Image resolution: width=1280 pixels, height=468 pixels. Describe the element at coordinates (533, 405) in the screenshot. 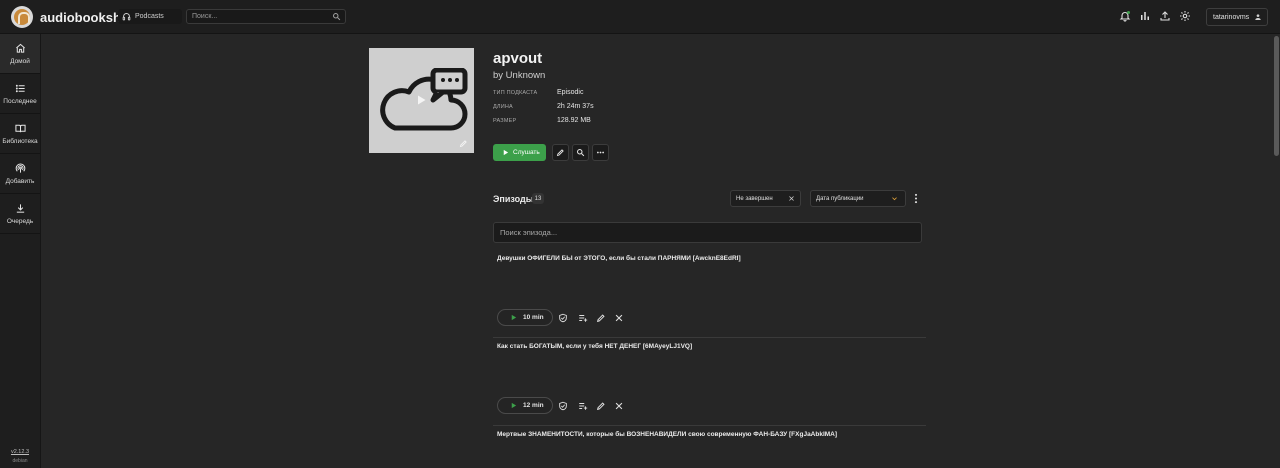

I see `episode-duration: 12 min` at that location.